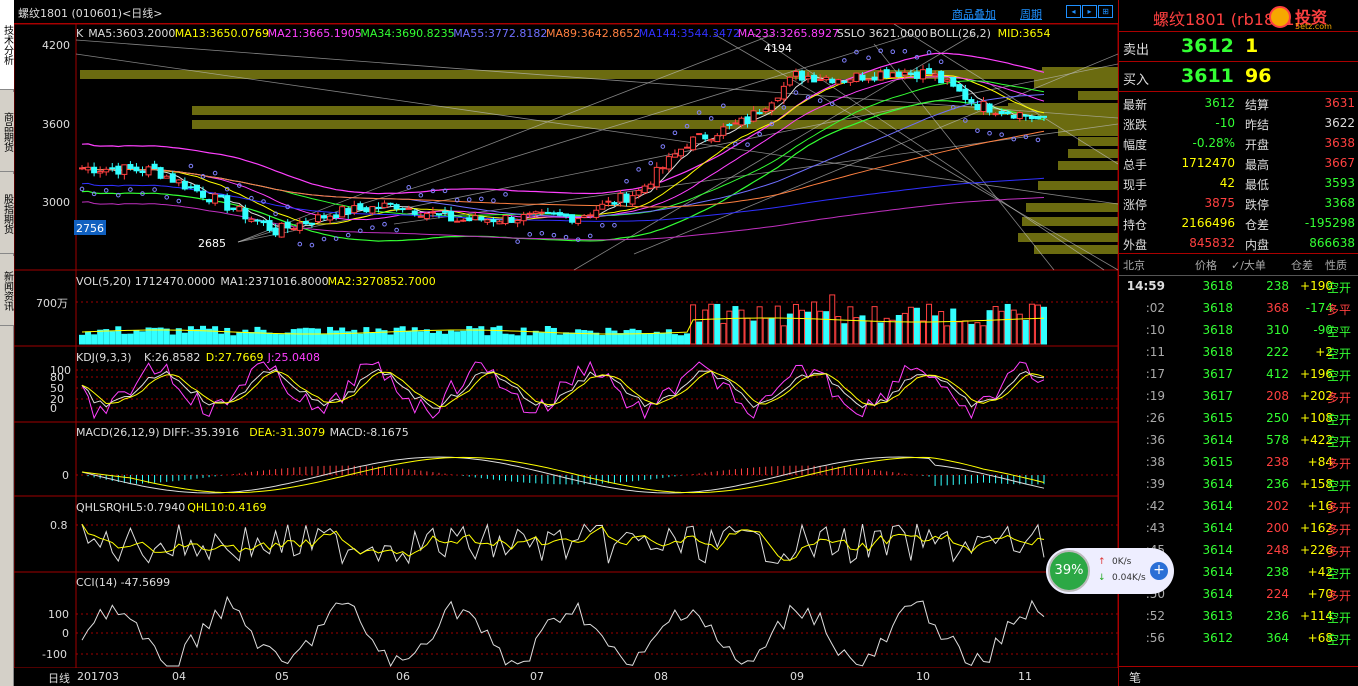 The height and width of the screenshot is (686, 1358). What do you see at coordinates (1155, 418) in the screenshot?
I see `tick-cell: :26` at bounding box center [1155, 418].